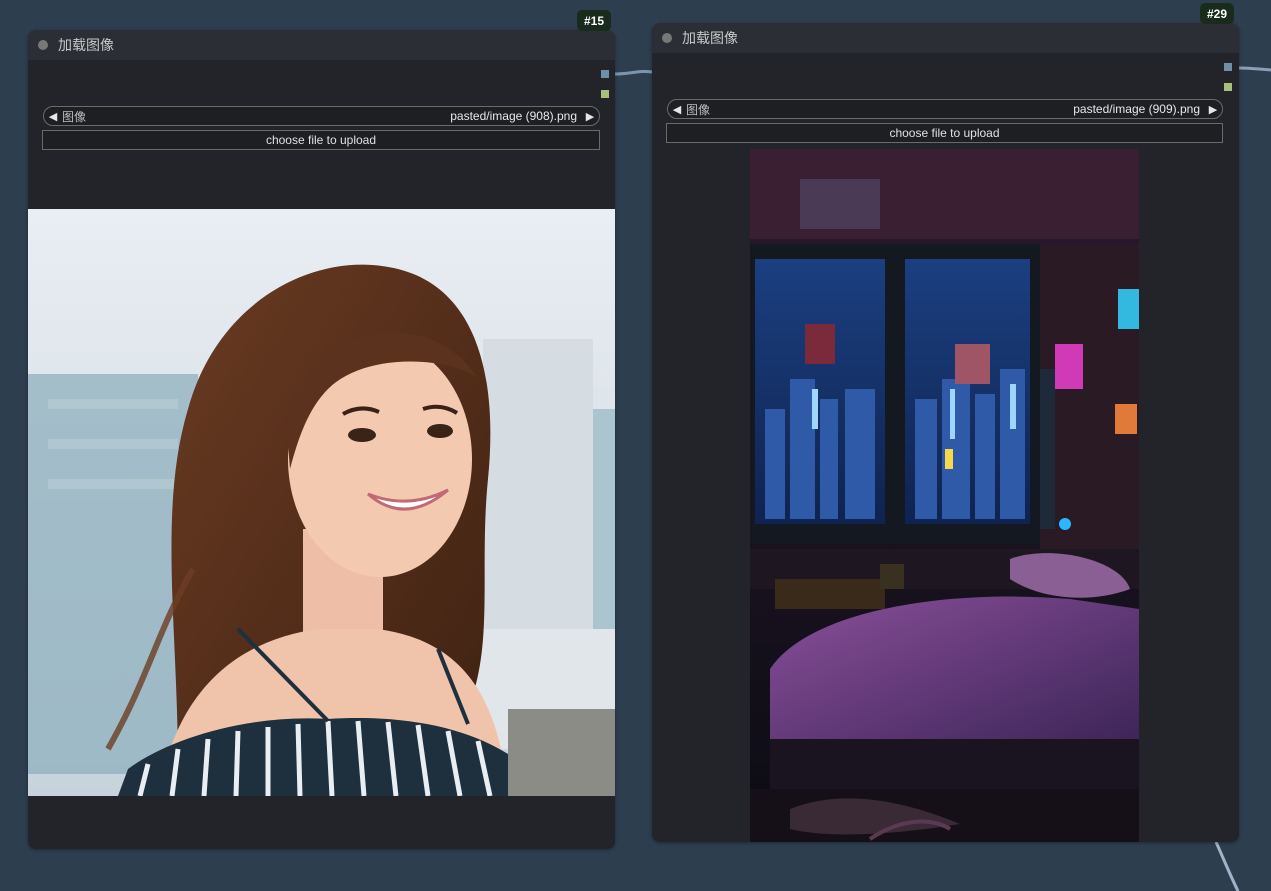  Describe the element at coordinates (1136, 109) in the screenshot. I see `image-widget-value: pasted/image (909).png` at that location.